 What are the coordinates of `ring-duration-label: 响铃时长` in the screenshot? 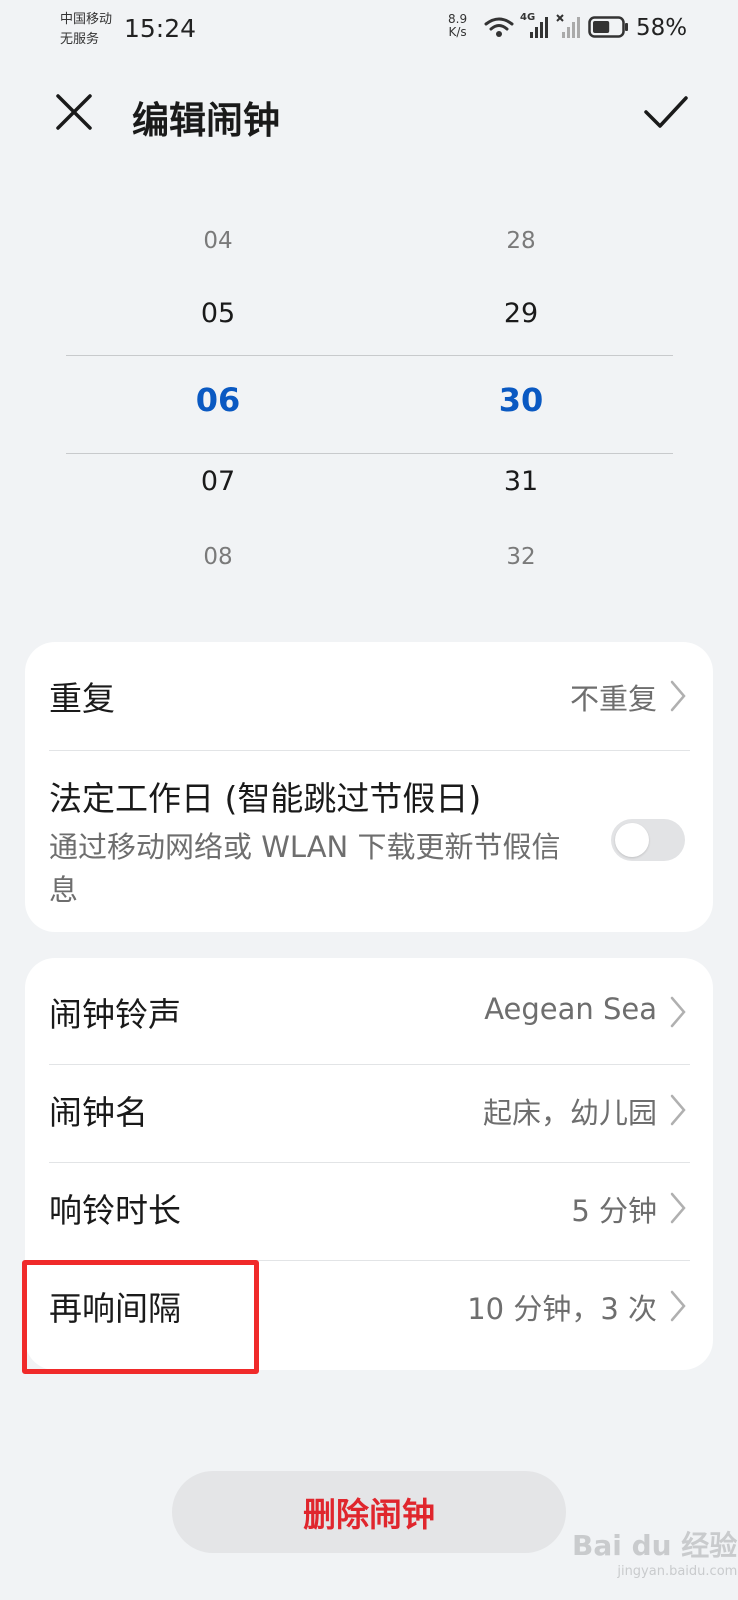 It's located at (115, 1210).